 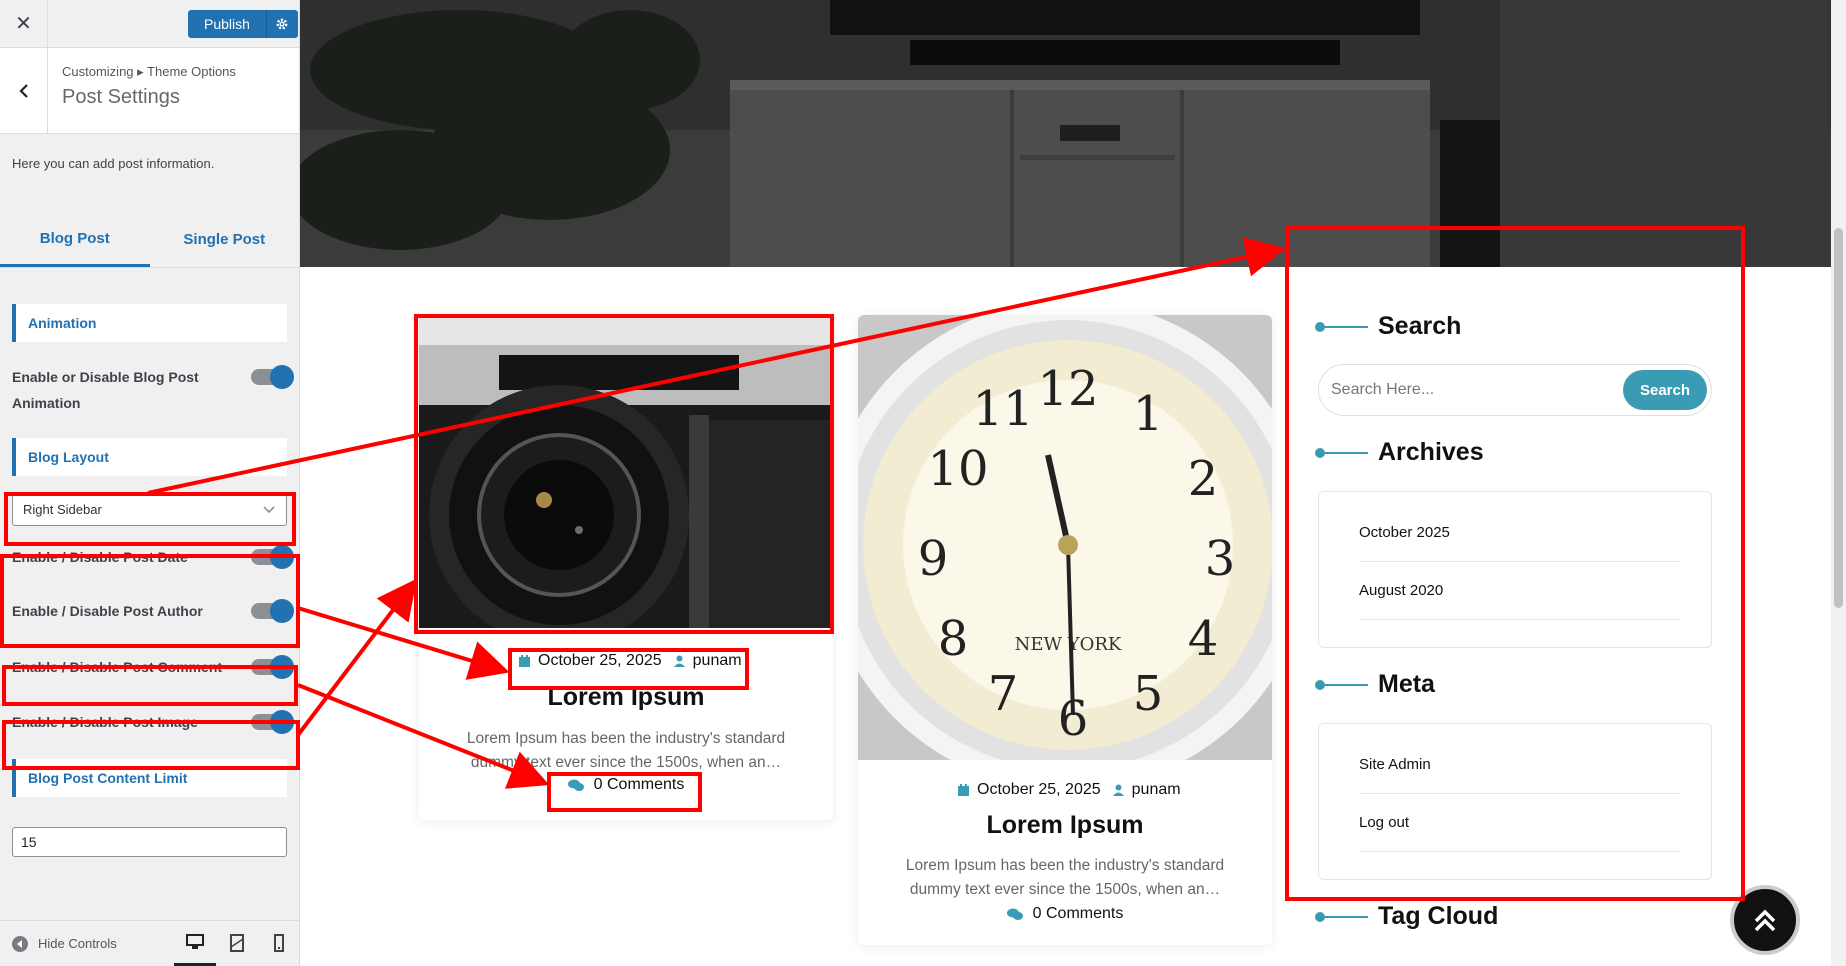 I want to click on tab-blog-post: Blog Post, so click(x=75, y=239).